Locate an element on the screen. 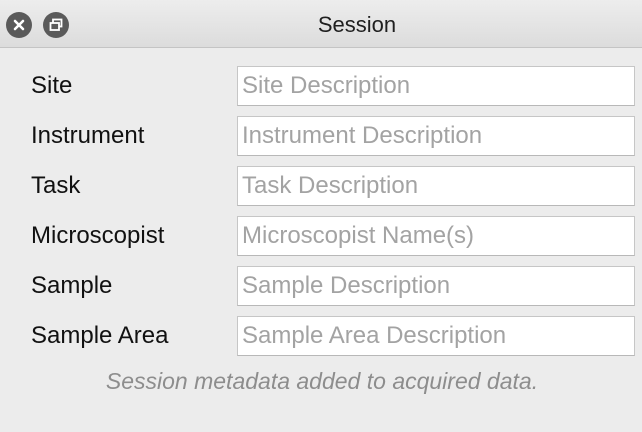 Image resolution: width=642 pixels, height=432 pixels. title-bar: Session is located at coordinates (321, 24).